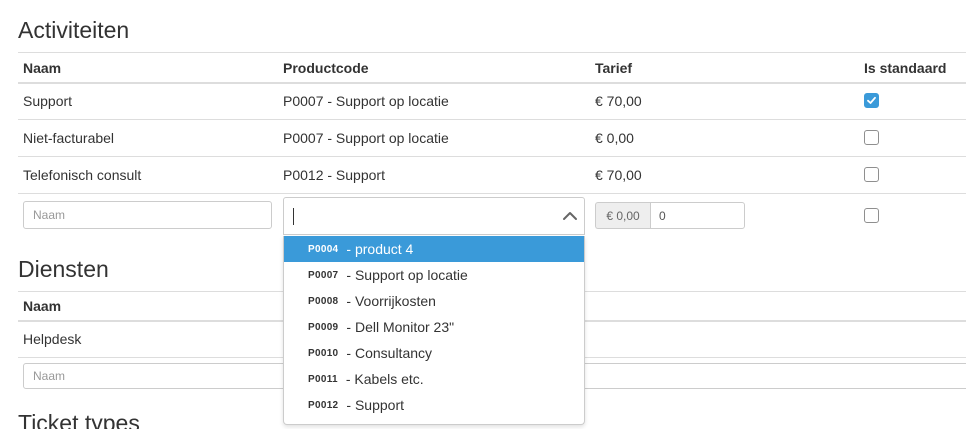 Image resolution: width=966 pixels, height=429 pixels. What do you see at coordinates (434, 379) in the screenshot?
I see `dropdown-option: P0011- Kabels etc.` at bounding box center [434, 379].